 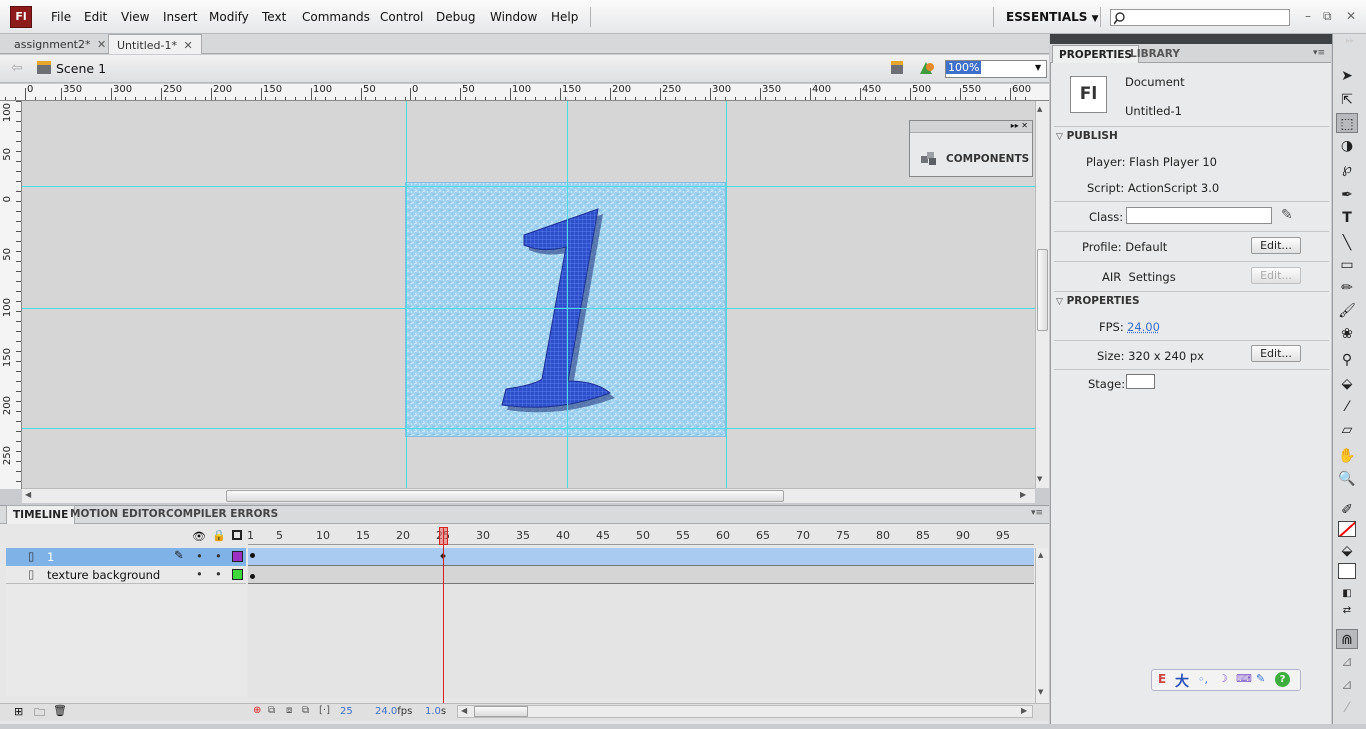 I want to click on menu-edit: Edit, so click(x=95, y=17).